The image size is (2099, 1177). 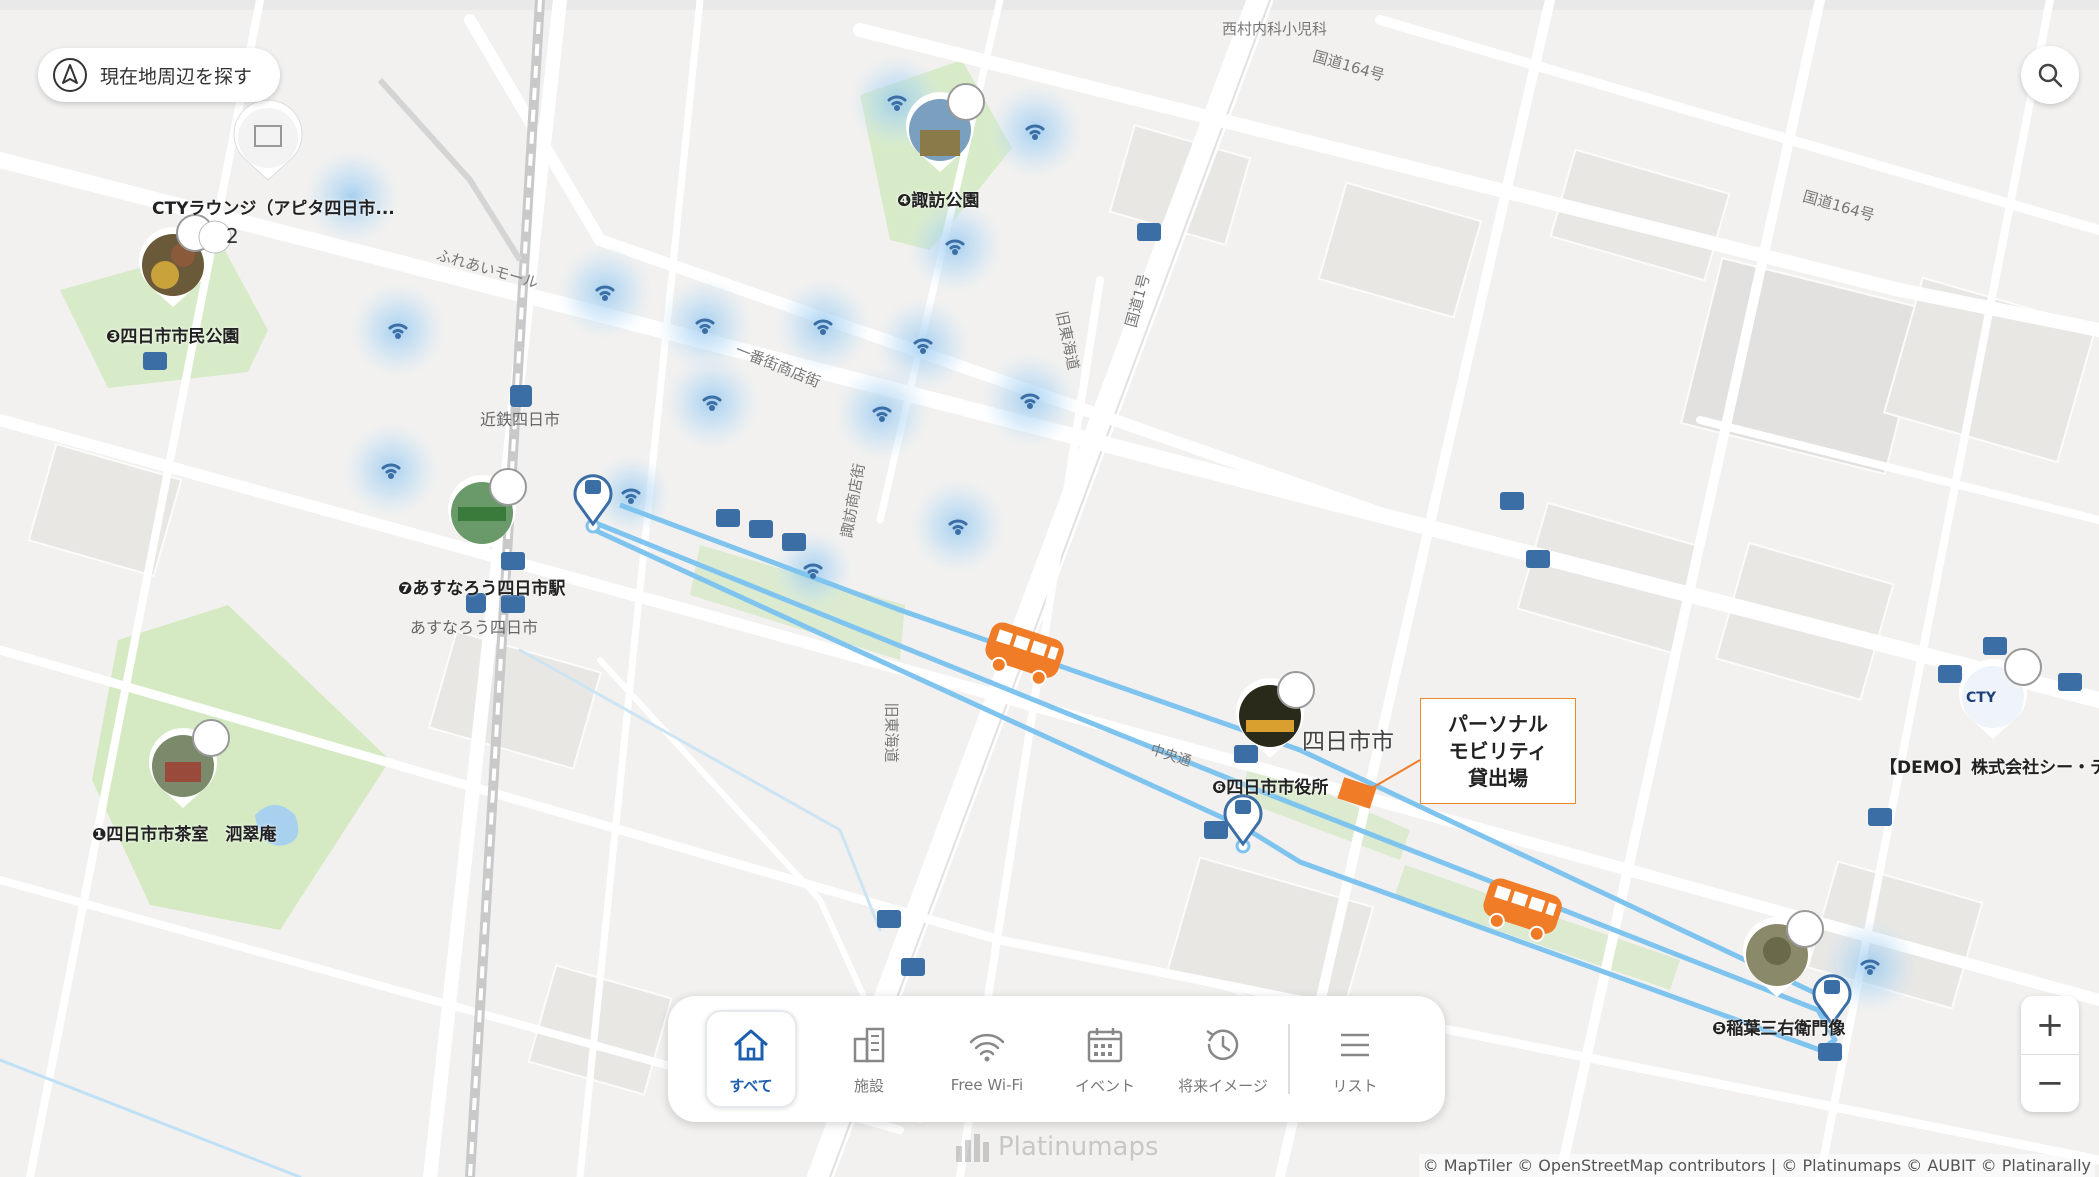 I want to click on tab-label: すべて, so click(x=751, y=1085).